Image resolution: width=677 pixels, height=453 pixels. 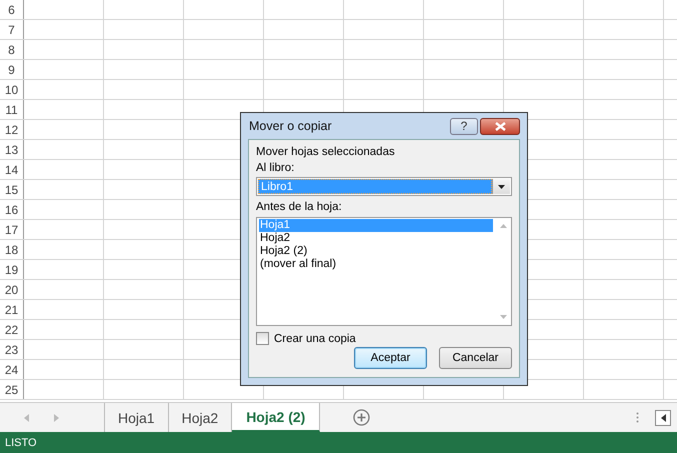 I want to click on close-button, so click(x=500, y=126).